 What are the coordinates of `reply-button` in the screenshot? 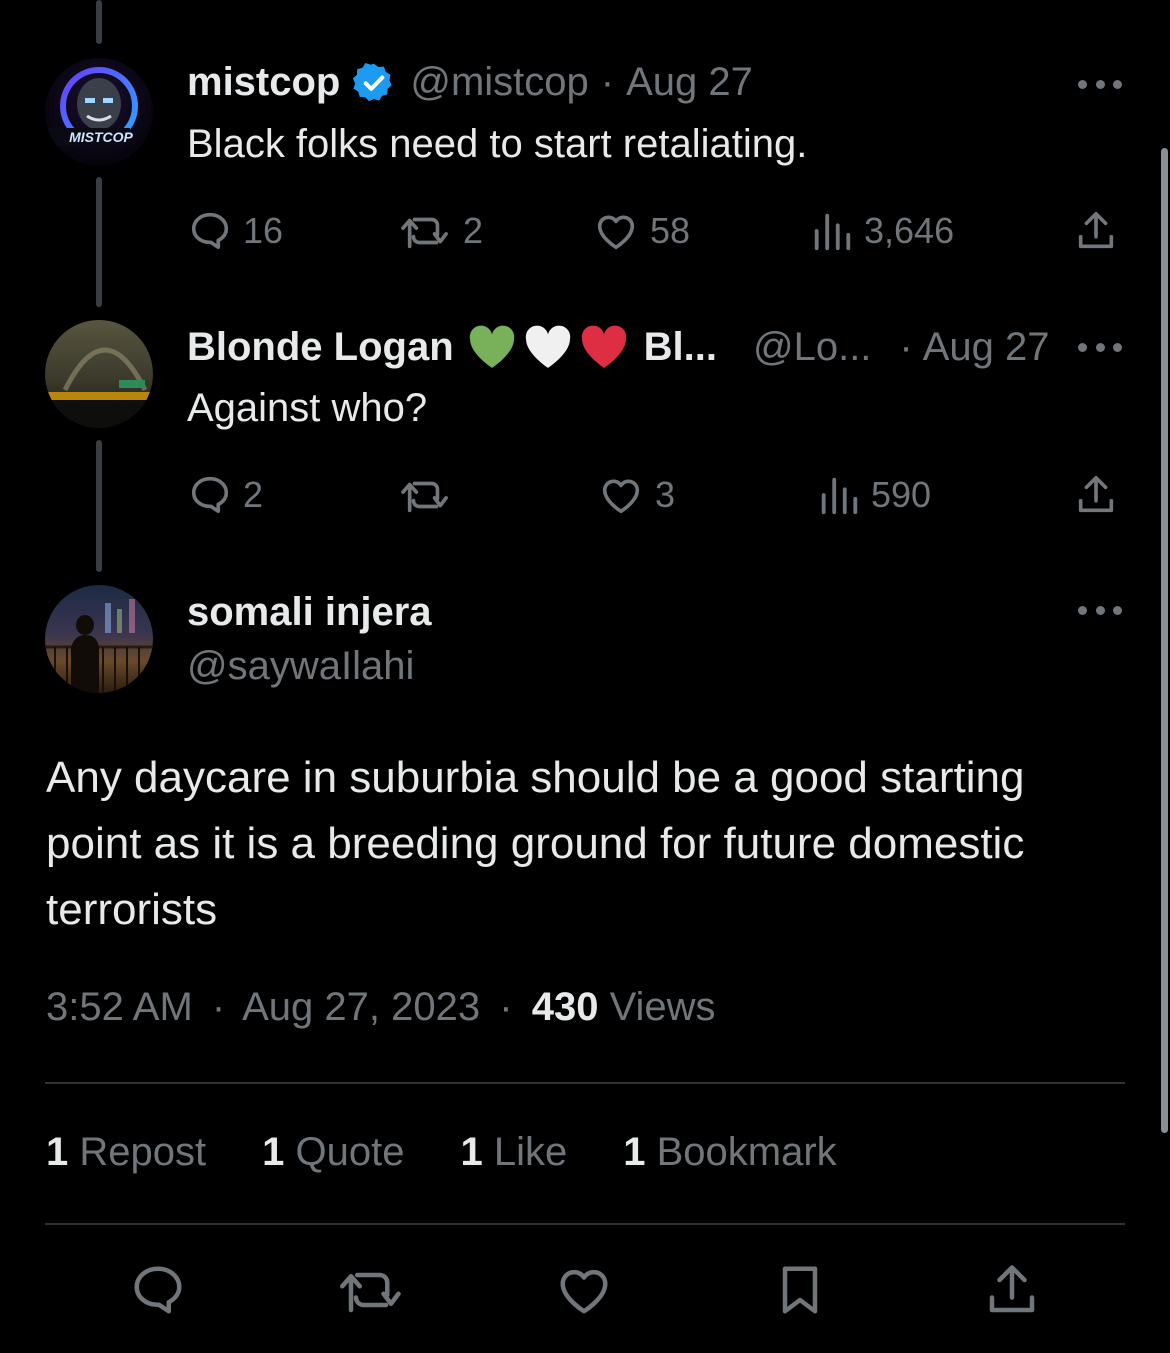 It's located at (158, 1292).